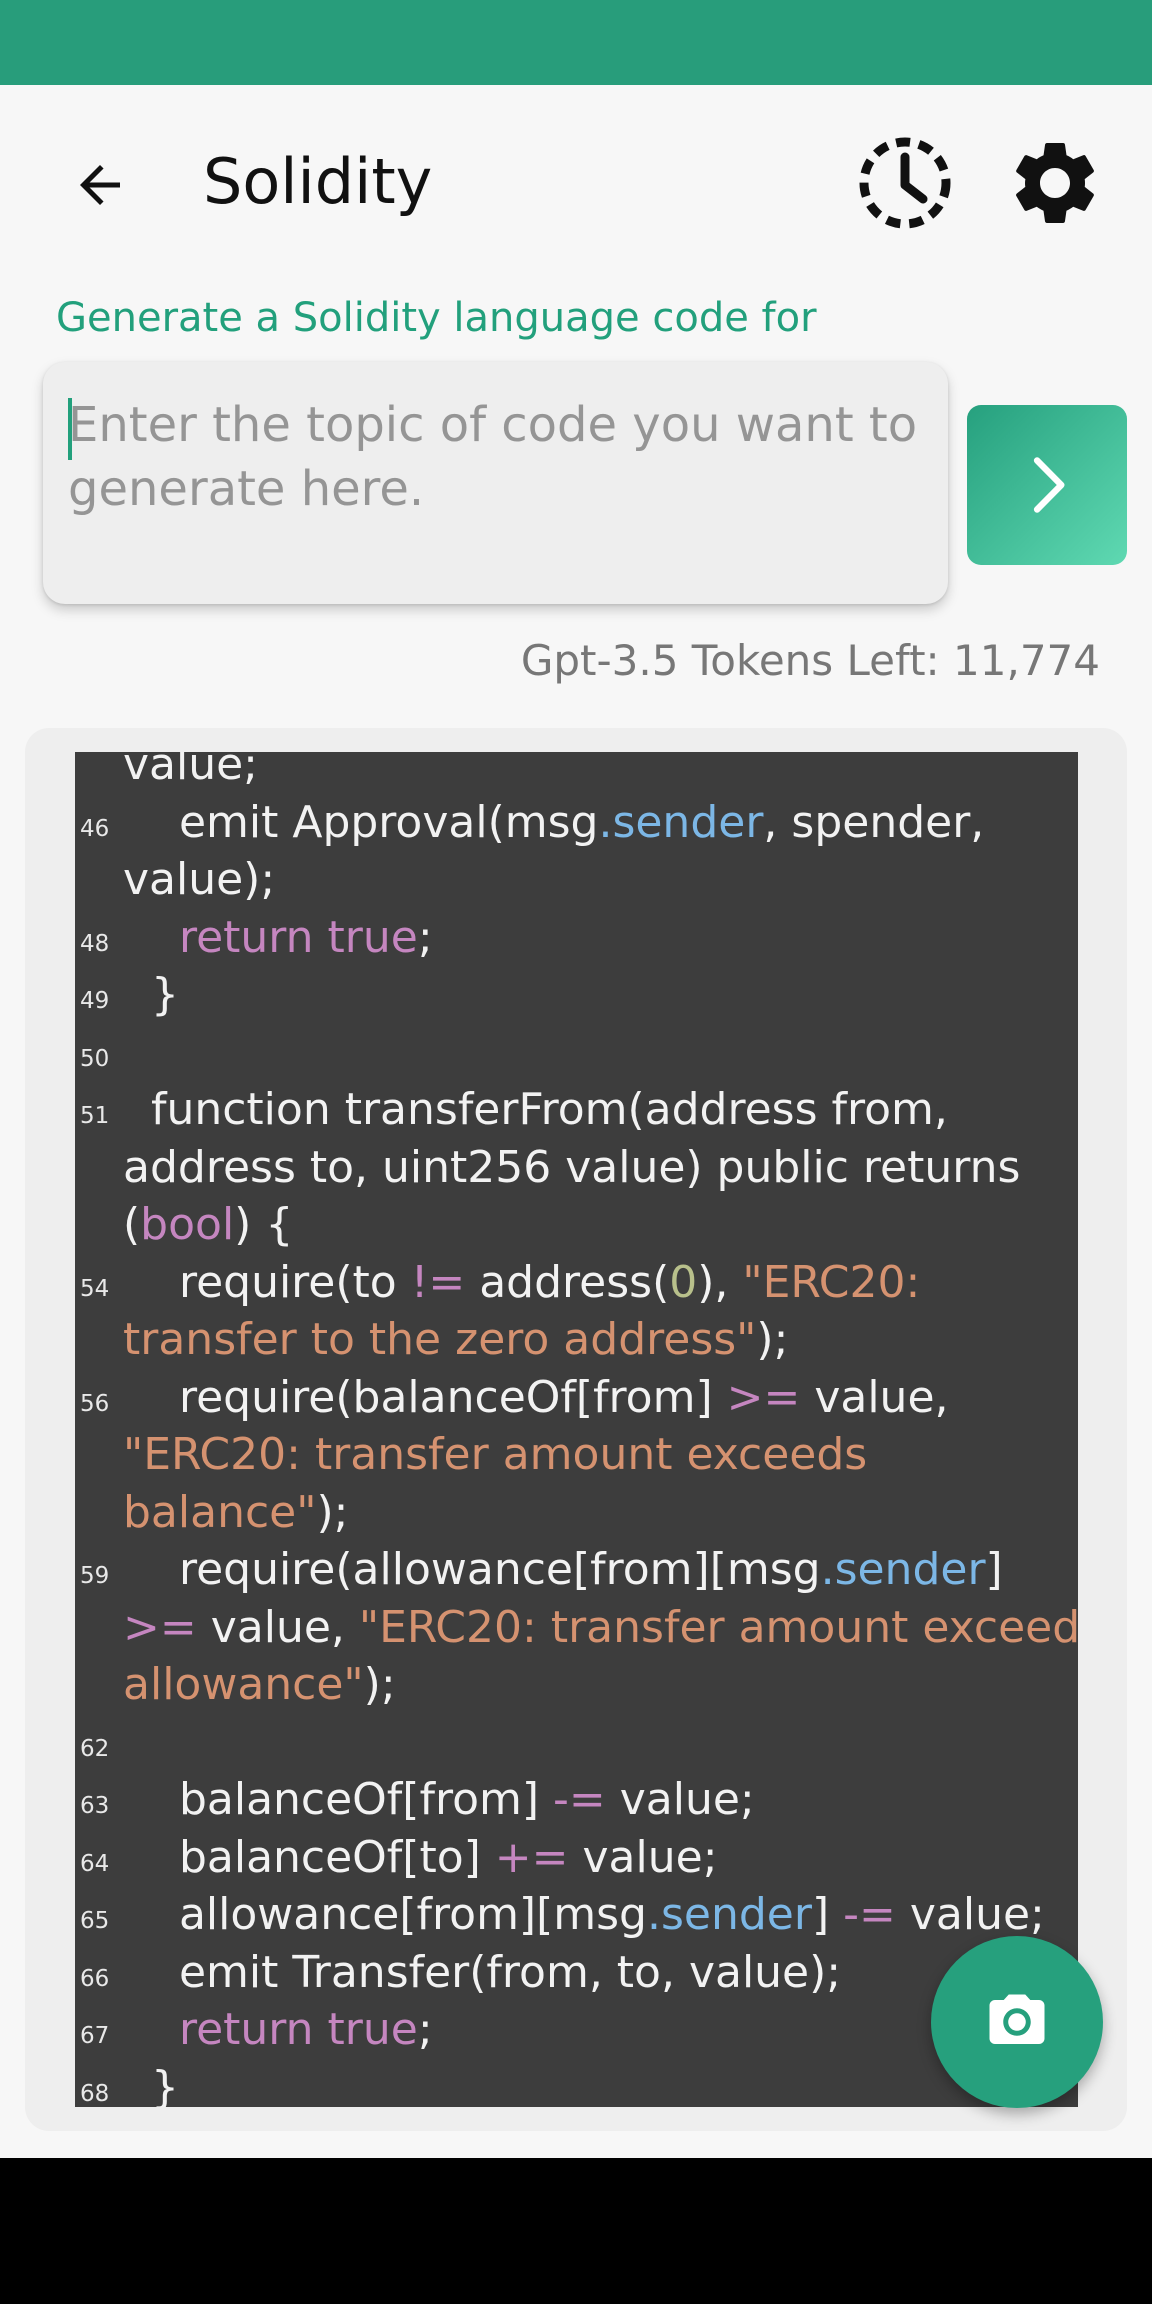  I want to click on code-line: require(allowance[from][msg.sender], so click(563, 1569).